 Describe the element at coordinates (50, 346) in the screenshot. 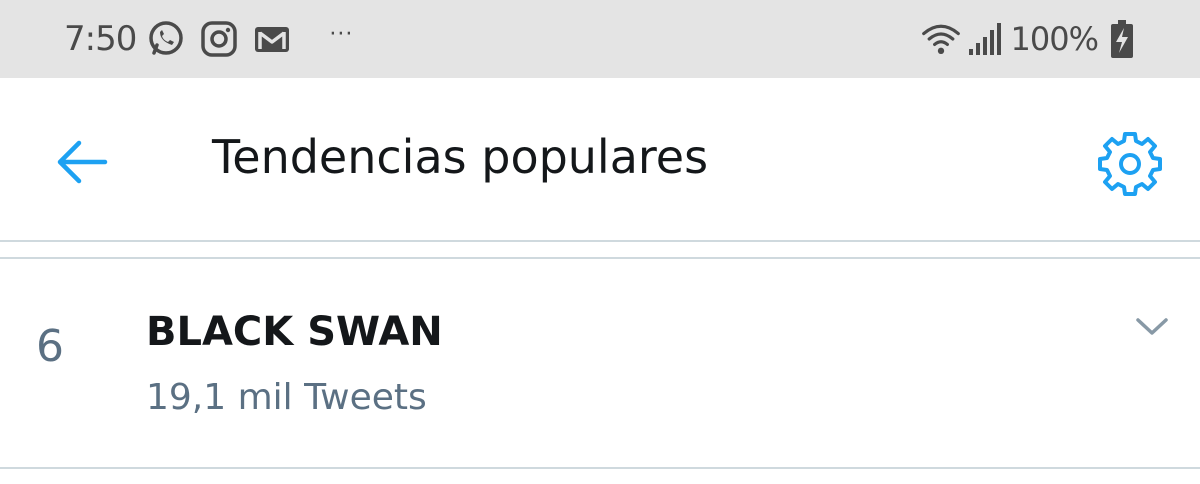

I see `trend-rank: 6` at that location.